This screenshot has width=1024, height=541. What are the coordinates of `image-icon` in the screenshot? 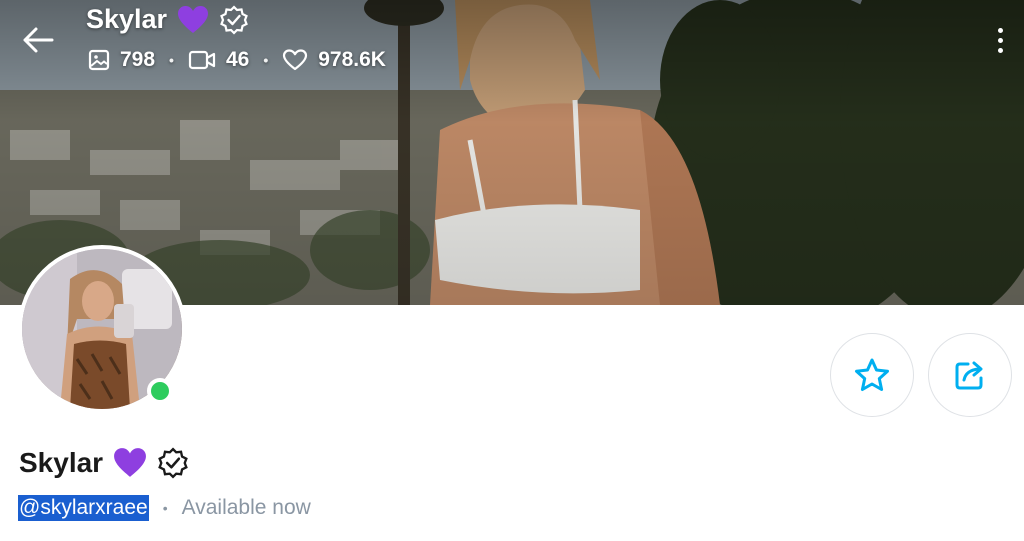 It's located at (99, 60).